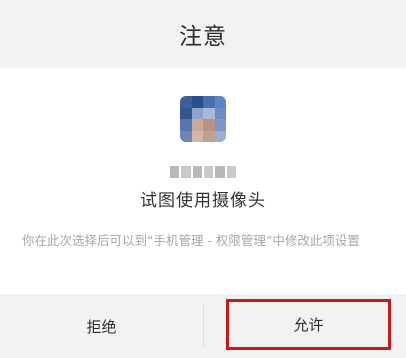 The height and width of the screenshot is (358, 406). Describe the element at coordinates (101, 326) in the screenshot. I see `deny-button: 拒绝` at that location.